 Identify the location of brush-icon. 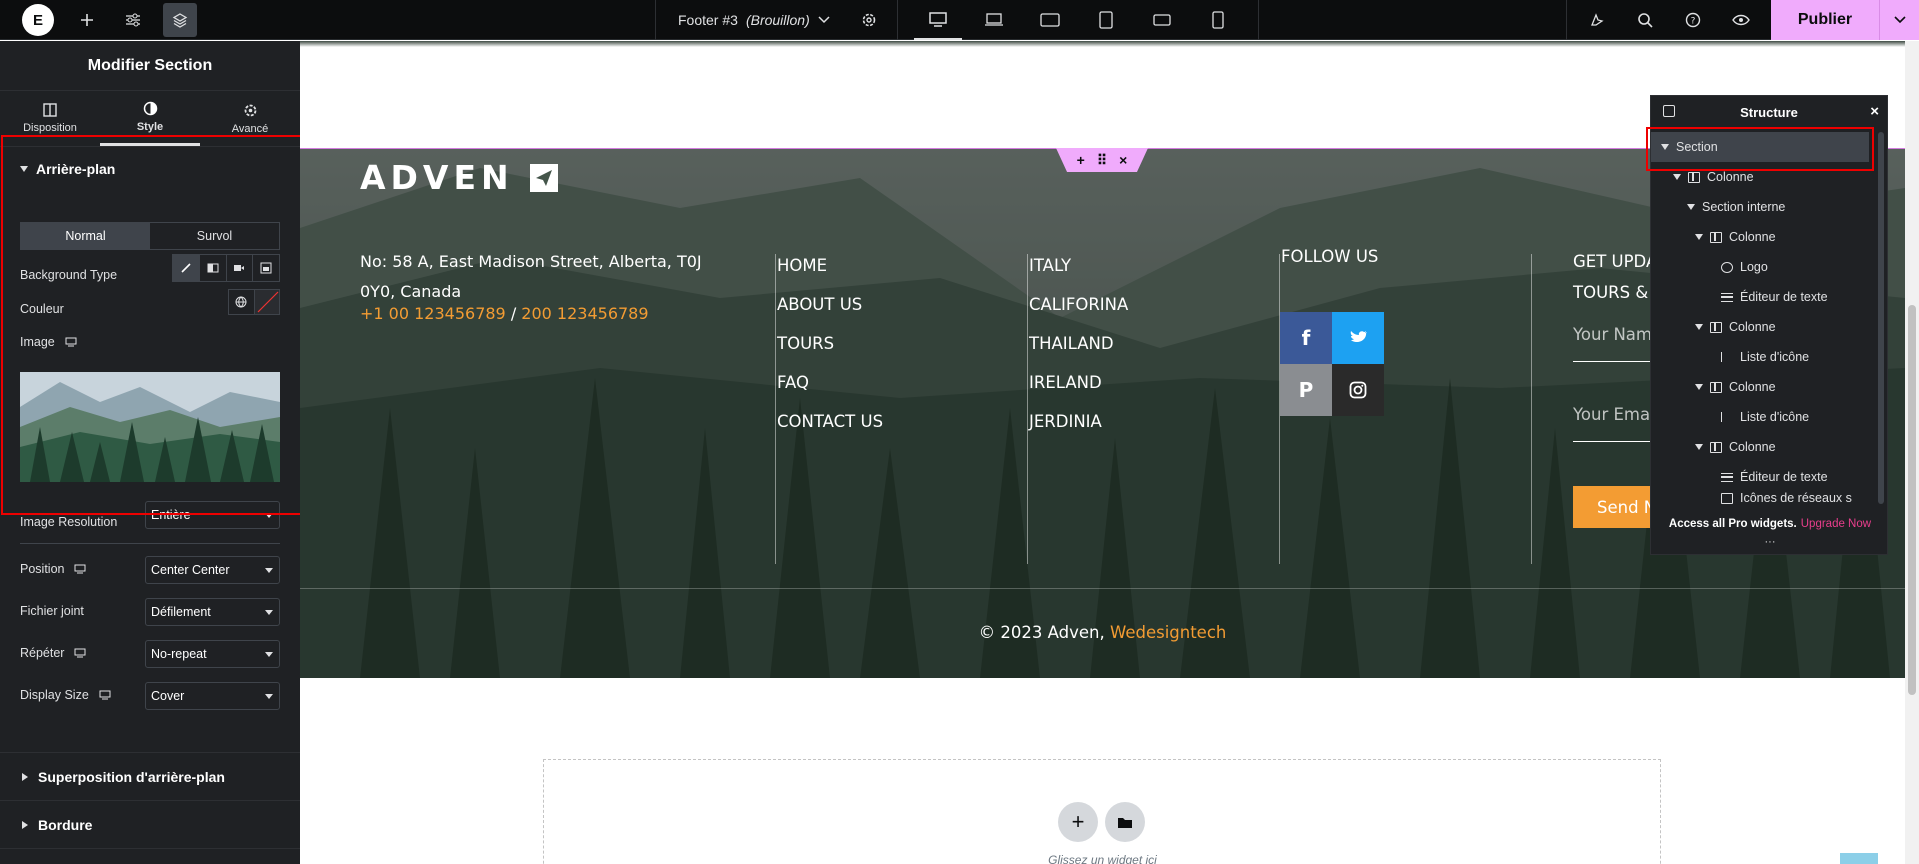
(186, 268).